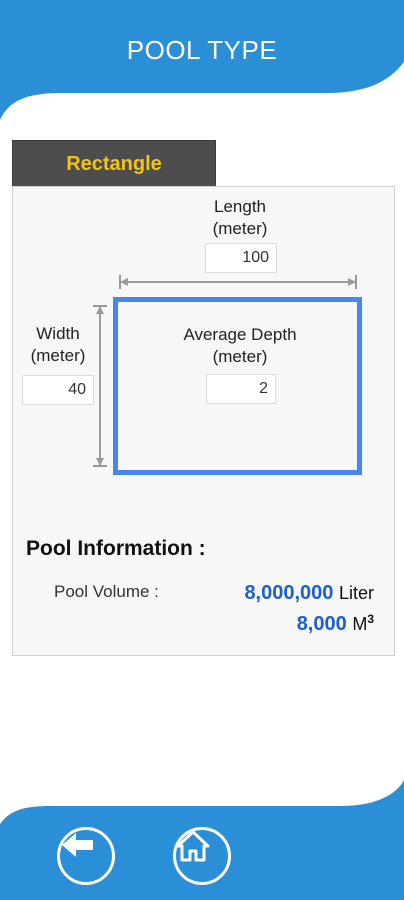 The width and height of the screenshot is (404, 900). What do you see at coordinates (116, 548) in the screenshot?
I see `pool-info-title: Pool Information :` at bounding box center [116, 548].